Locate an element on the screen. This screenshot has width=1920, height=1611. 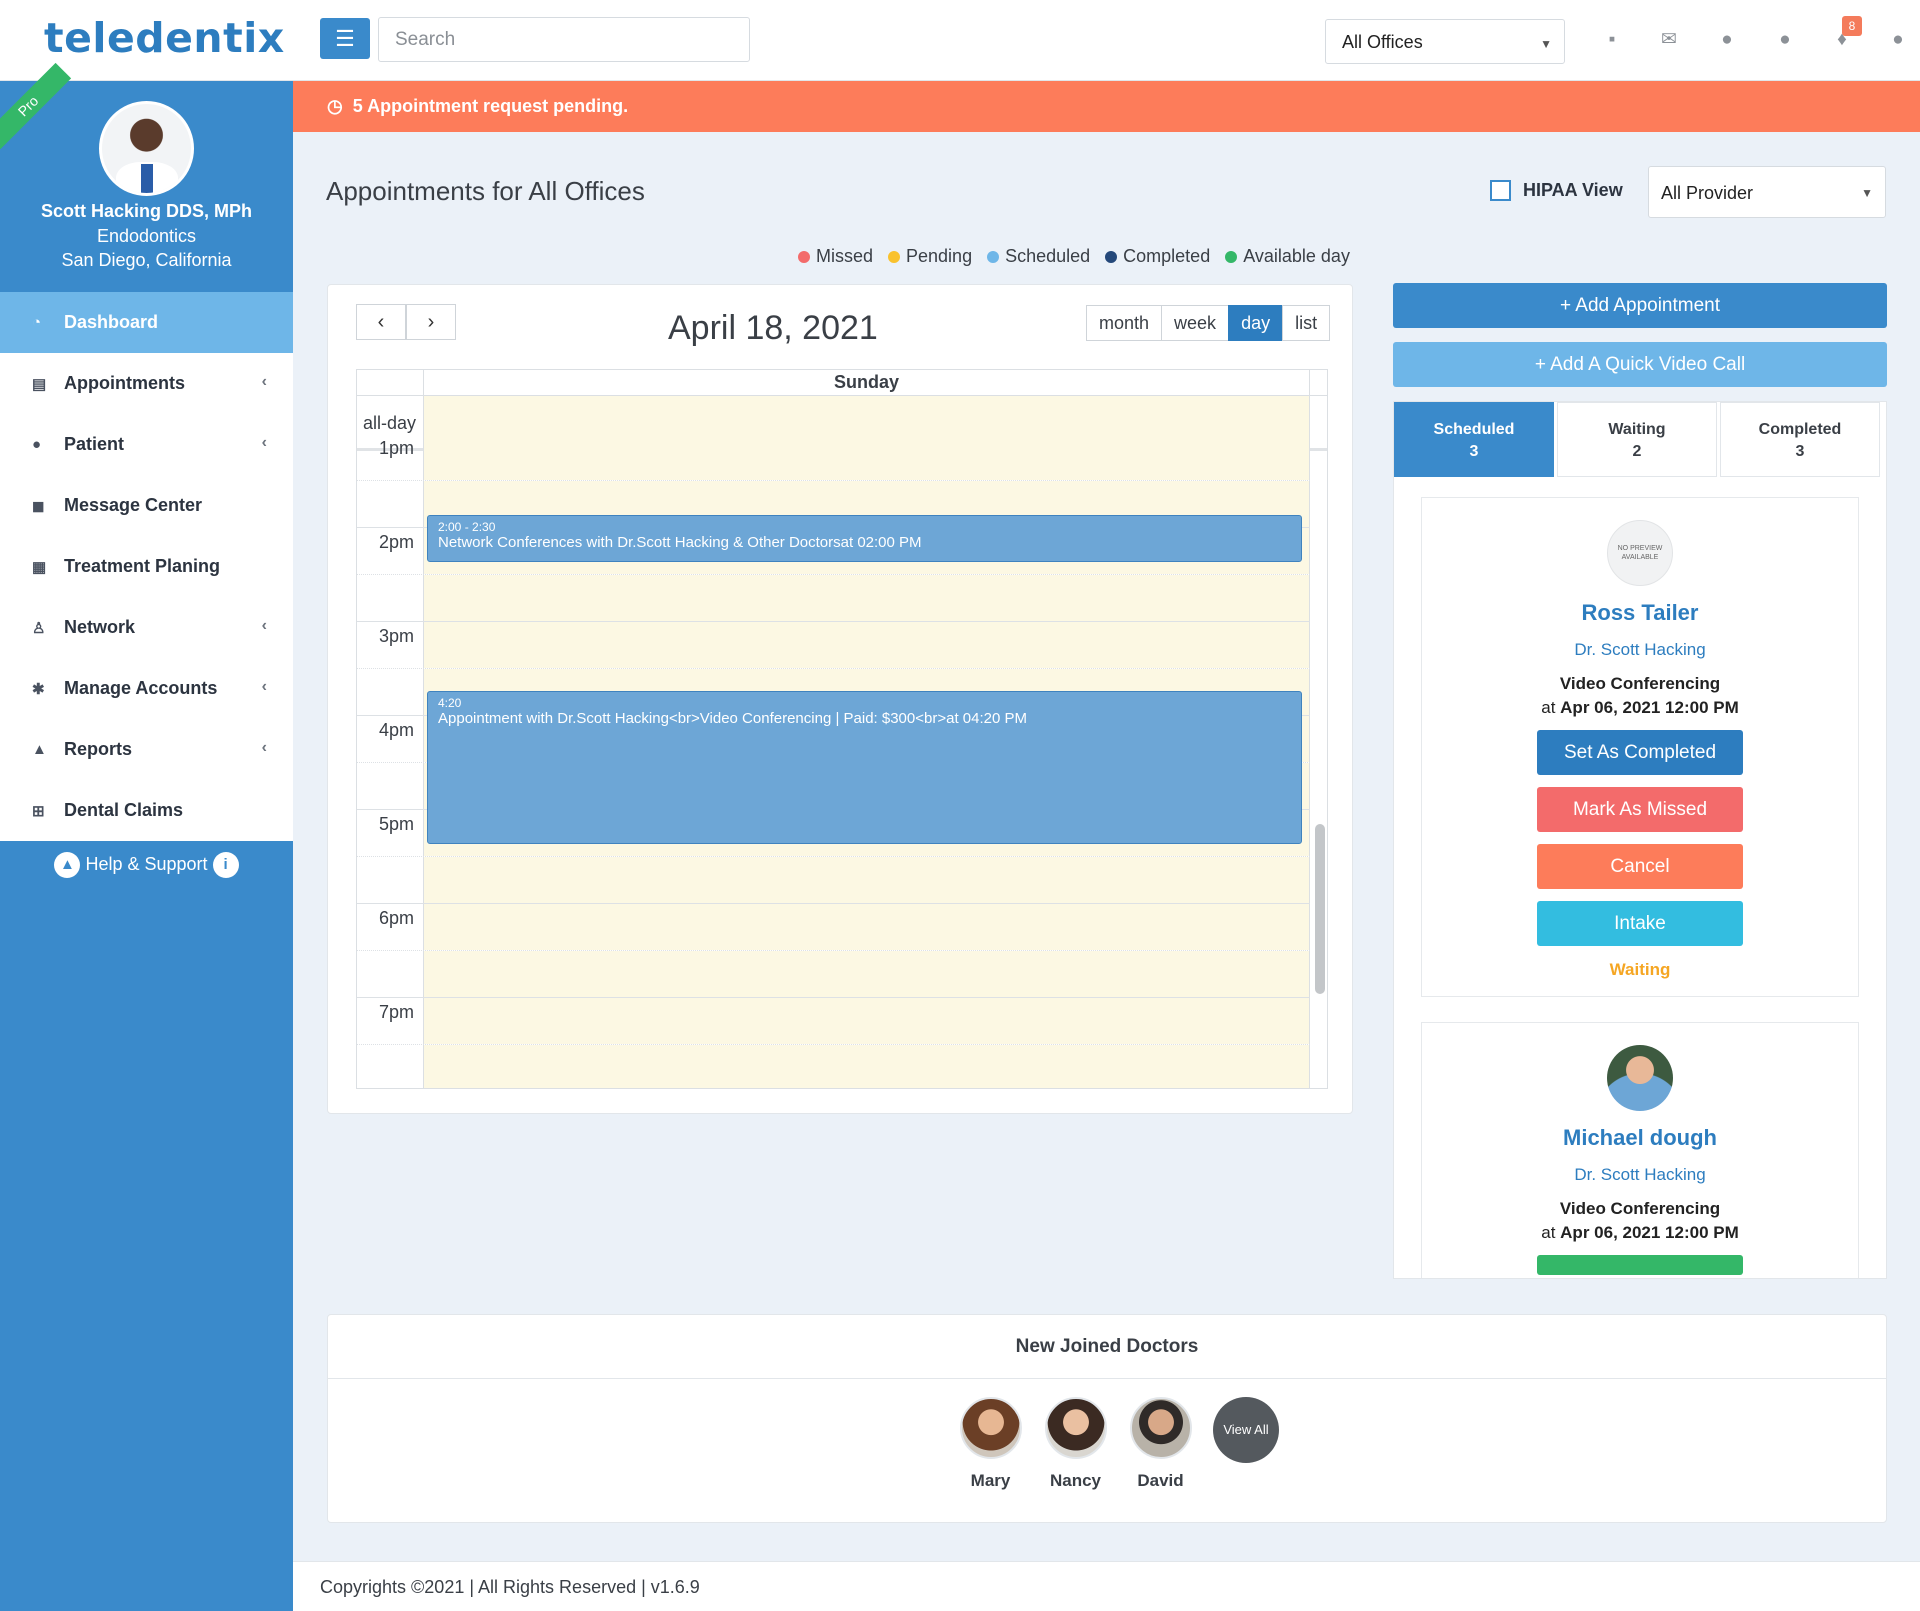
doctor-item: Mary is located at coordinates (990, 1444).